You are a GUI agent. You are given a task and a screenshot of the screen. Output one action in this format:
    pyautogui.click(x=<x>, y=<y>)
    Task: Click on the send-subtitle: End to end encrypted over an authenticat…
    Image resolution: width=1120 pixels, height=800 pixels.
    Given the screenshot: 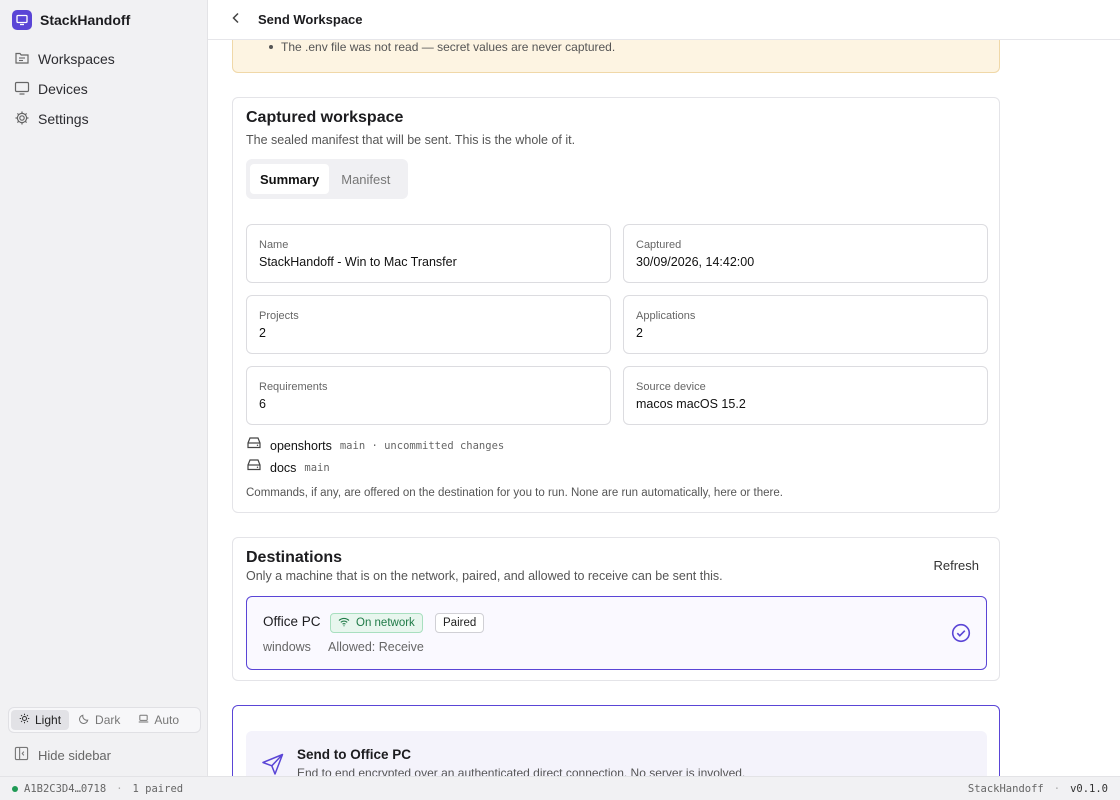 What is the action you would take?
    pyautogui.click(x=521, y=771)
    